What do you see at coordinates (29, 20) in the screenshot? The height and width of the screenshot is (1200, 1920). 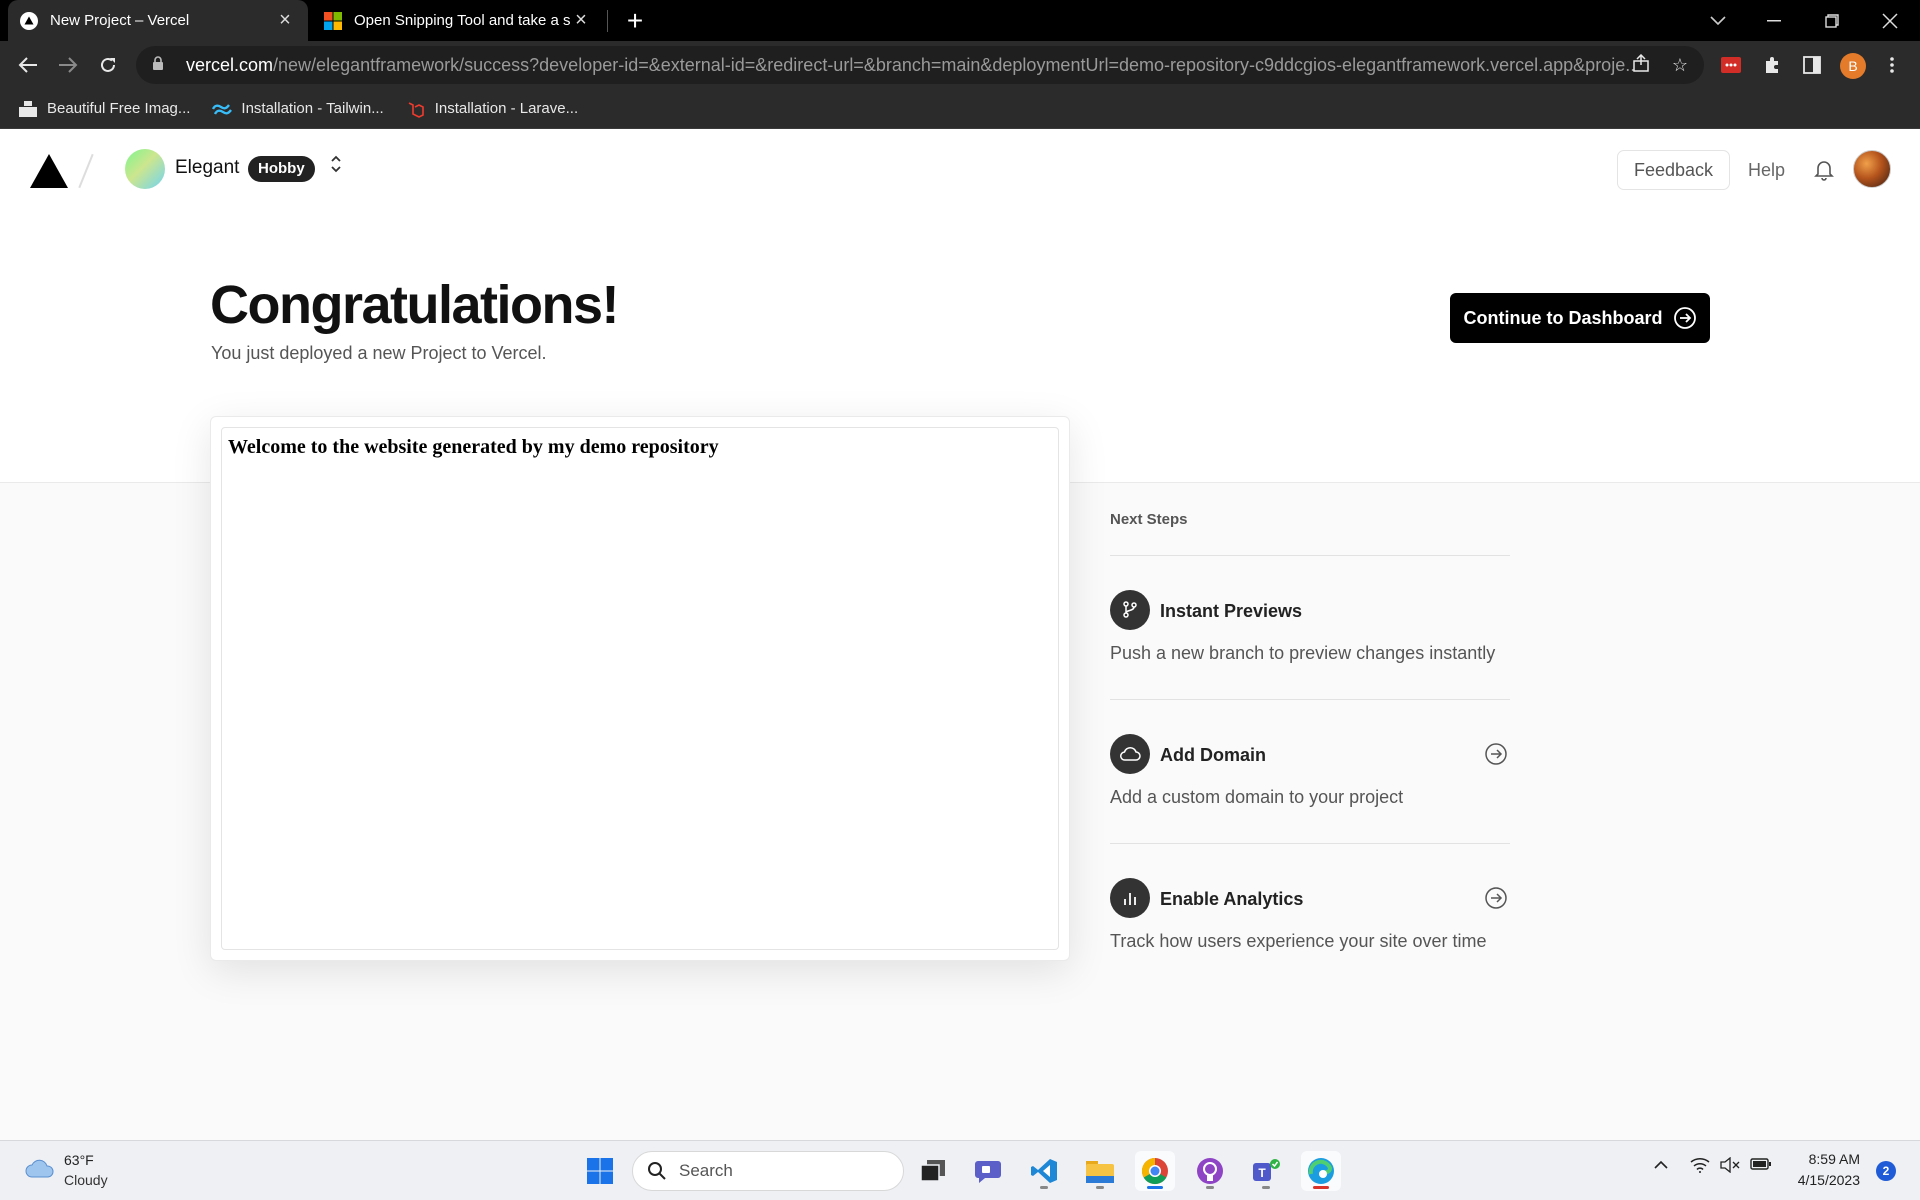 I see `vercel-favicon-icon` at bounding box center [29, 20].